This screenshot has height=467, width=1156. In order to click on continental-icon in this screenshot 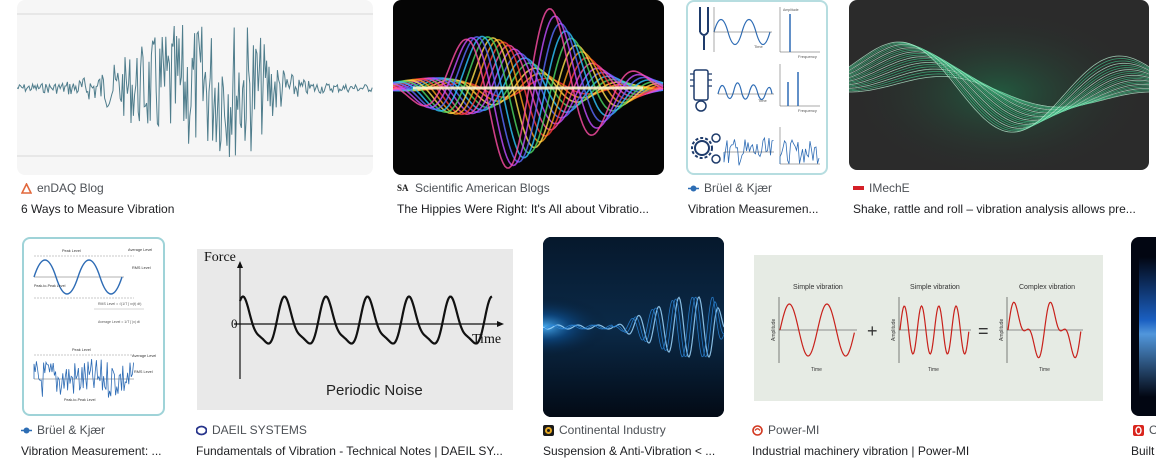, I will do `click(548, 430)`.